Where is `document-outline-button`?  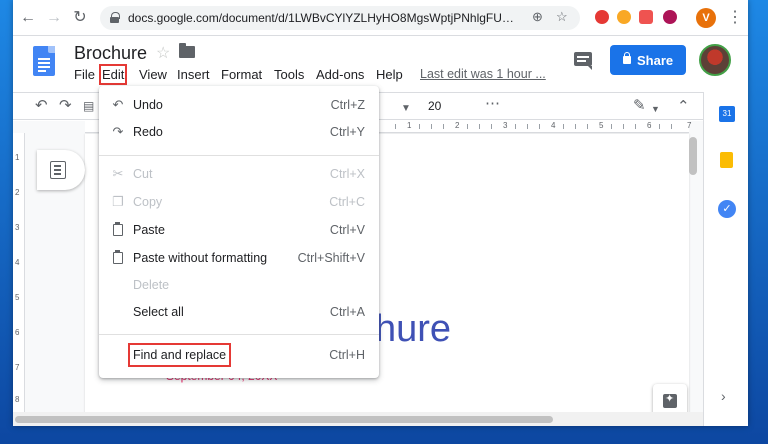
document-outline-button is located at coordinates (61, 170).